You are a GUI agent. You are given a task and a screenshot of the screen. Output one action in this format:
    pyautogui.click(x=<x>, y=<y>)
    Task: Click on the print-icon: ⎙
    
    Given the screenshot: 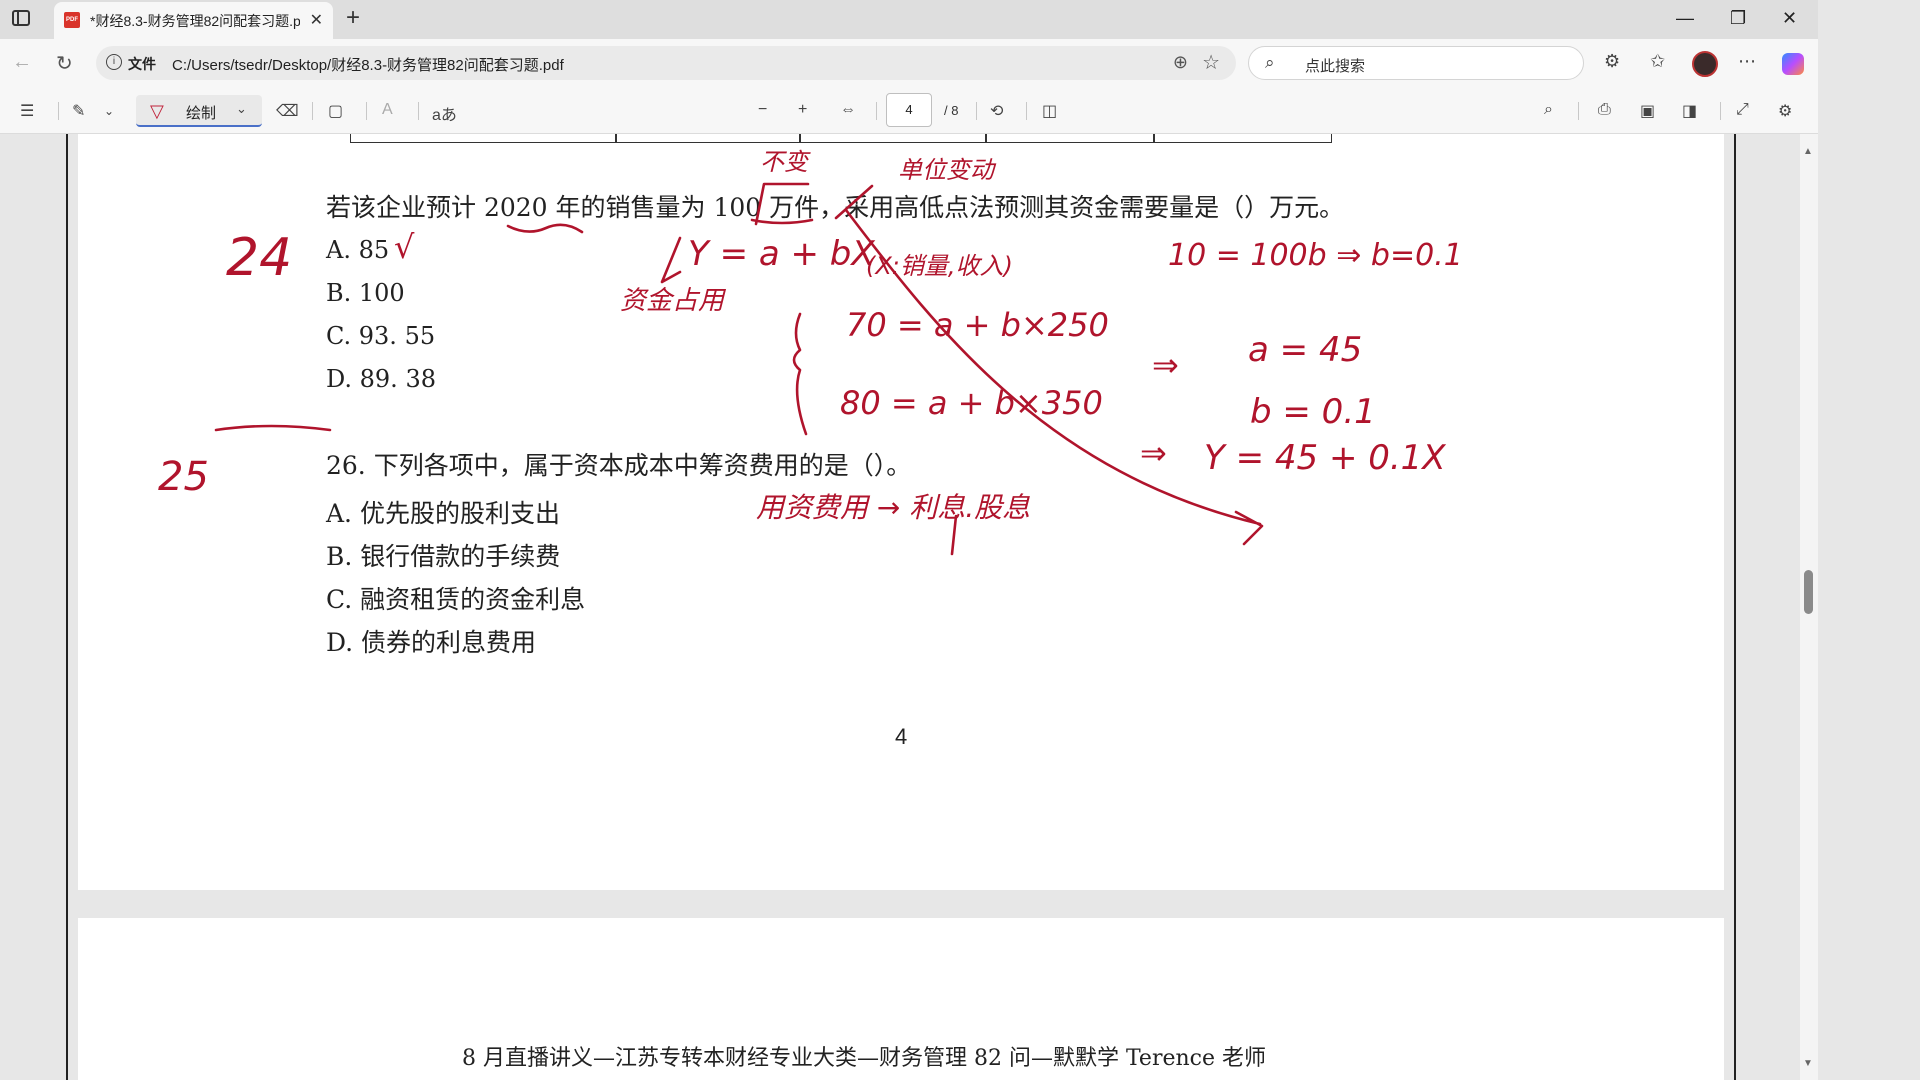 What is the action you would take?
    pyautogui.click(x=1604, y=110)
    